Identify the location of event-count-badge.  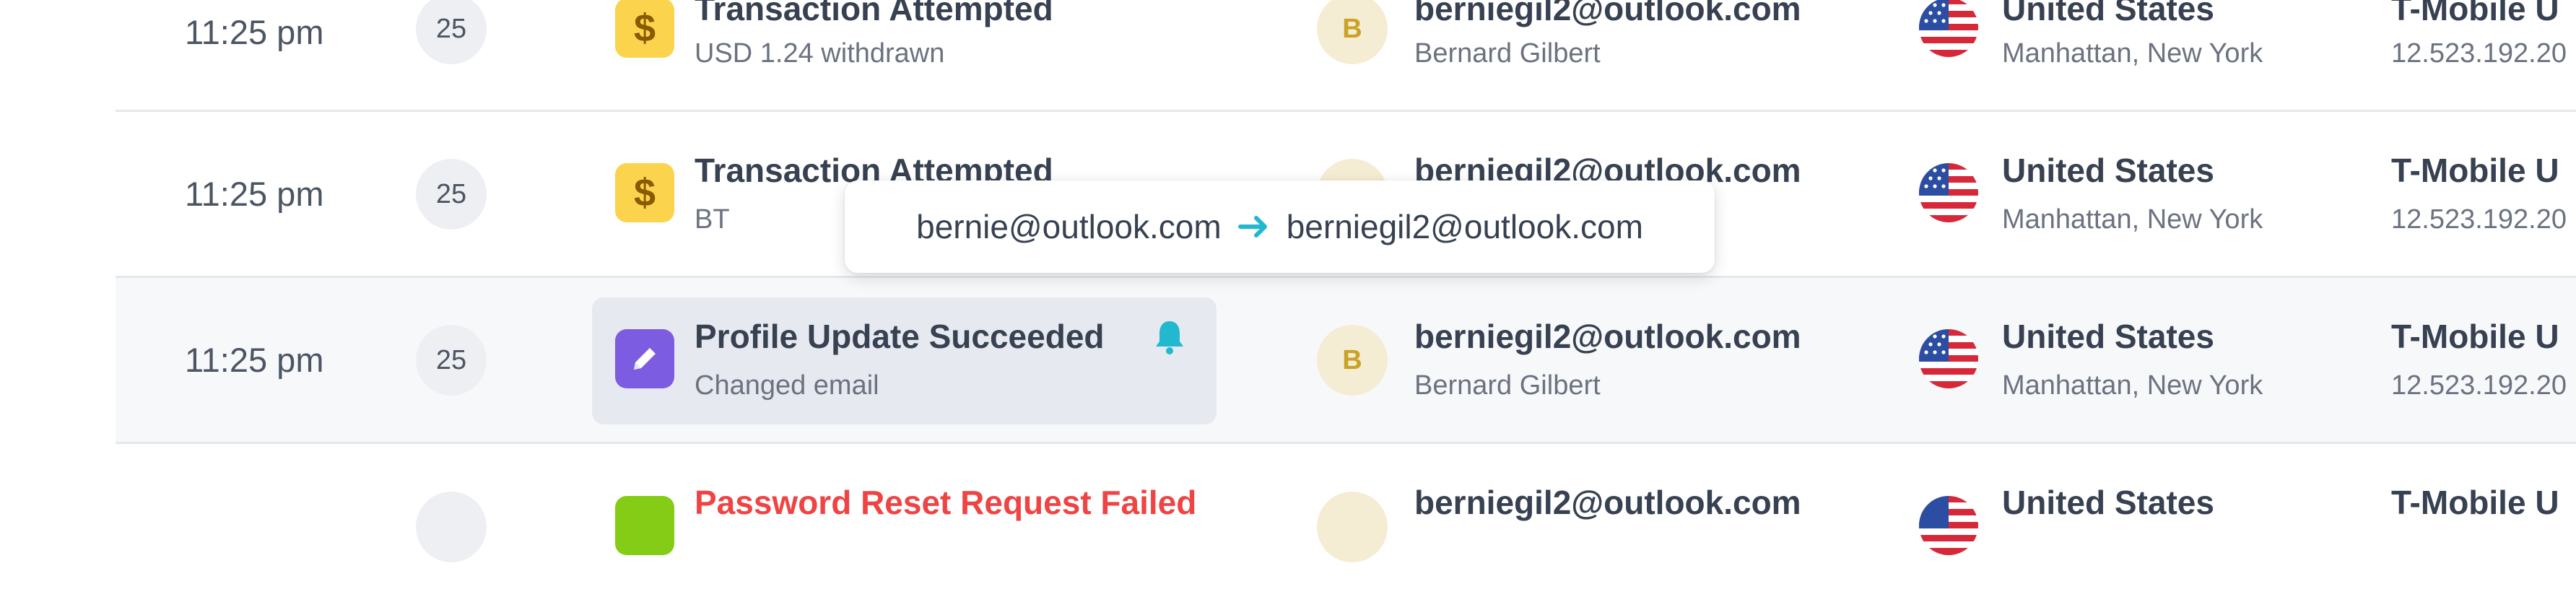
(452, 527).